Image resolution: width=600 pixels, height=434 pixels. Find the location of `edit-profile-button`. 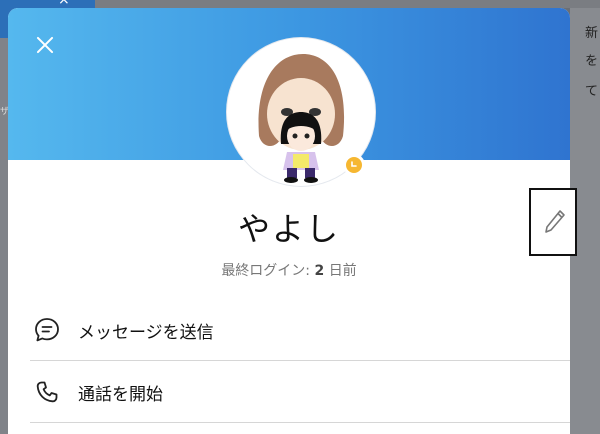

edit-profile-button is located at coordinates (553, 222).